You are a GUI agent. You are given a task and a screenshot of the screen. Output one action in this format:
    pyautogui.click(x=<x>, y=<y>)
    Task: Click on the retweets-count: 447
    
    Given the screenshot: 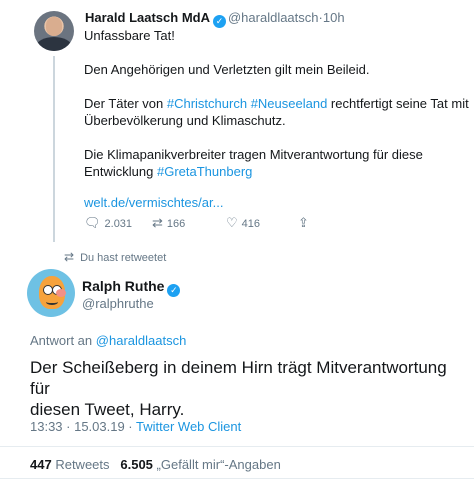 What is the action you would take?
    pyautogui.click(x=41, y=464)
    